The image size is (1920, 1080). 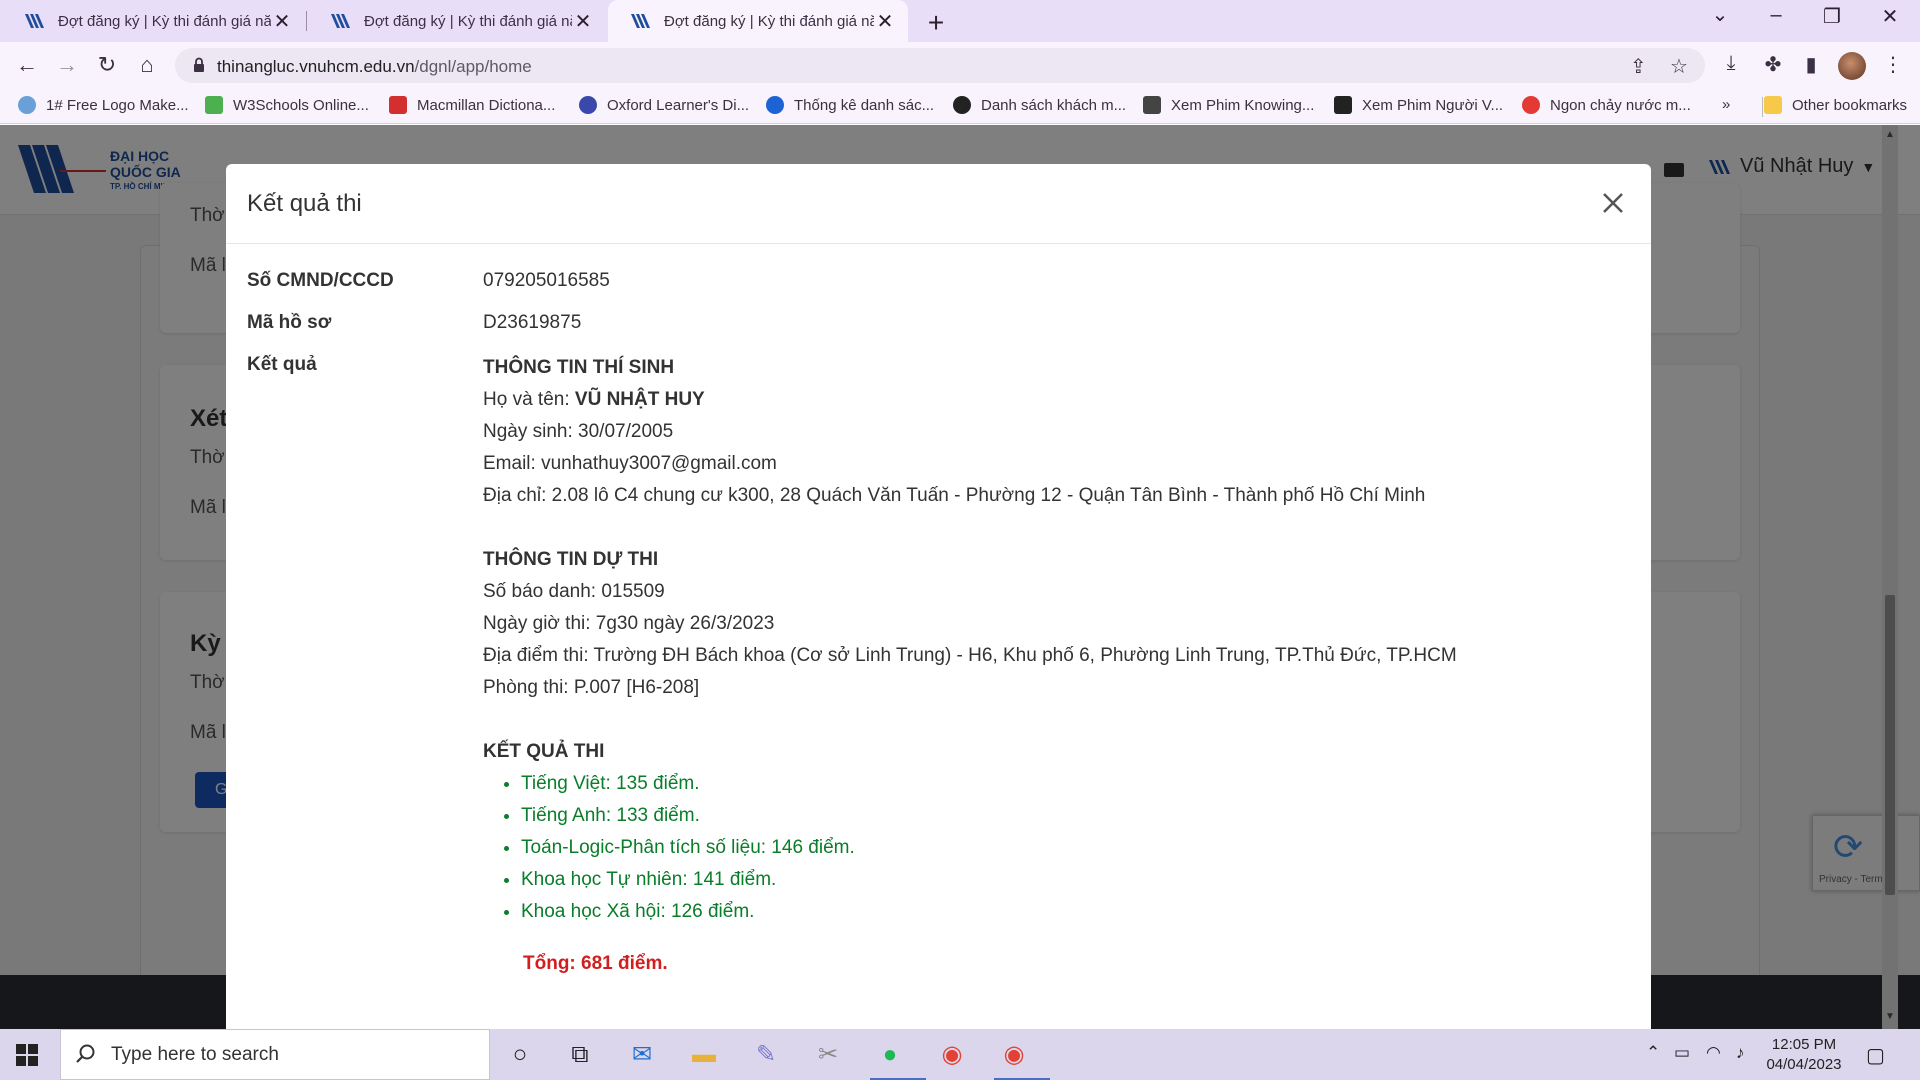 What do you see at coordinates (1804, 1055) in the screenshot?
I see `taskbar-clock: 12:05 PM 04/04/2023` at bounding box center [1804, 1055].